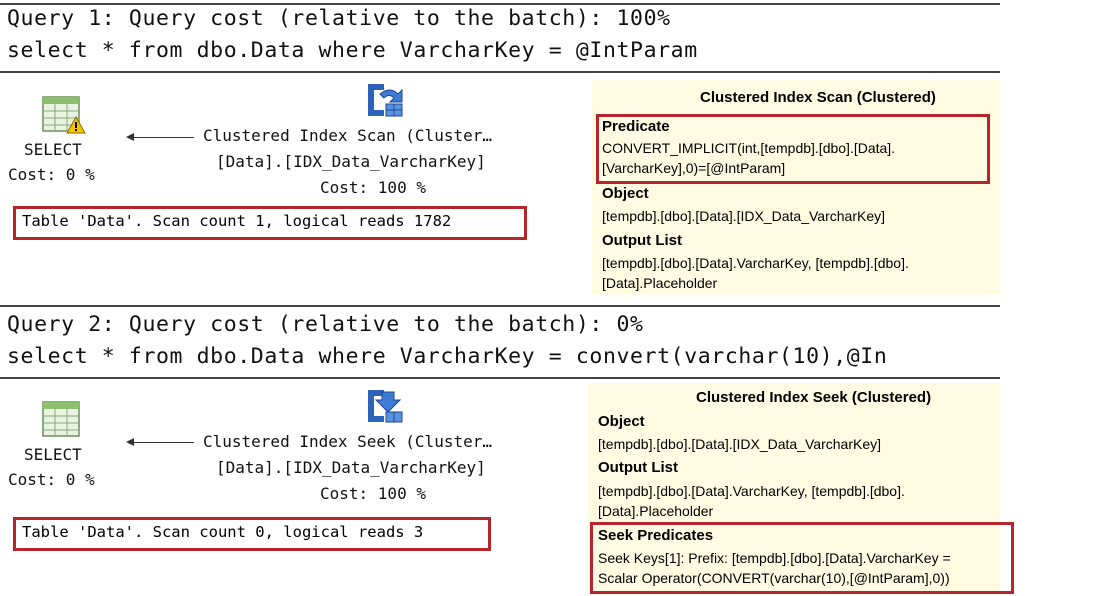  I want to click on tooltip-title: Clustered Index Scan (Clustered), so click(818, 97).